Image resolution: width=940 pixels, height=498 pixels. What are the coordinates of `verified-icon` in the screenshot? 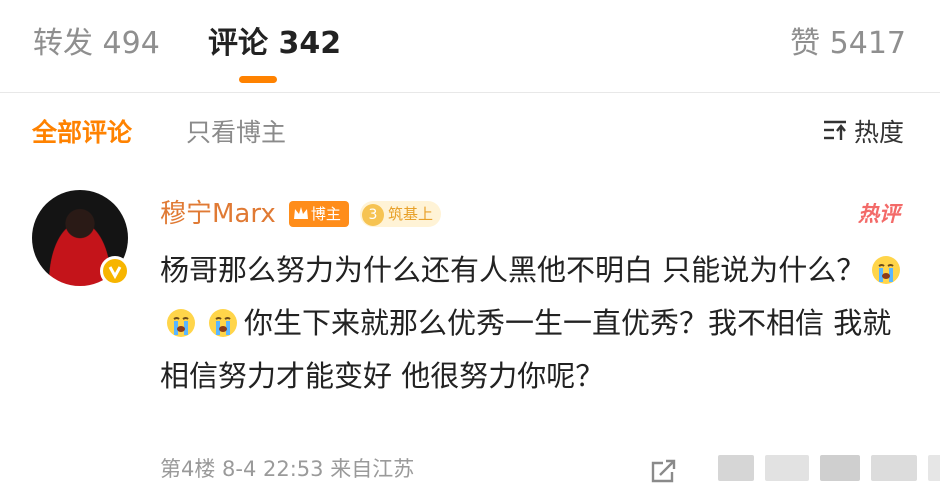 It's located at (115, 271).